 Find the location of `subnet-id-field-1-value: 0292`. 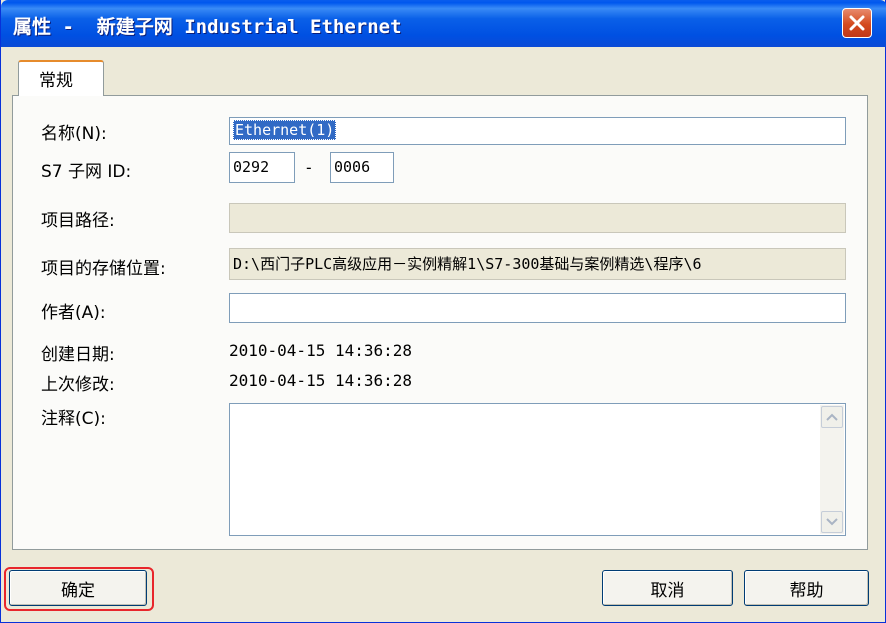

subnet-id-field-1-value: 0292 is located at coordinates (251, 167).